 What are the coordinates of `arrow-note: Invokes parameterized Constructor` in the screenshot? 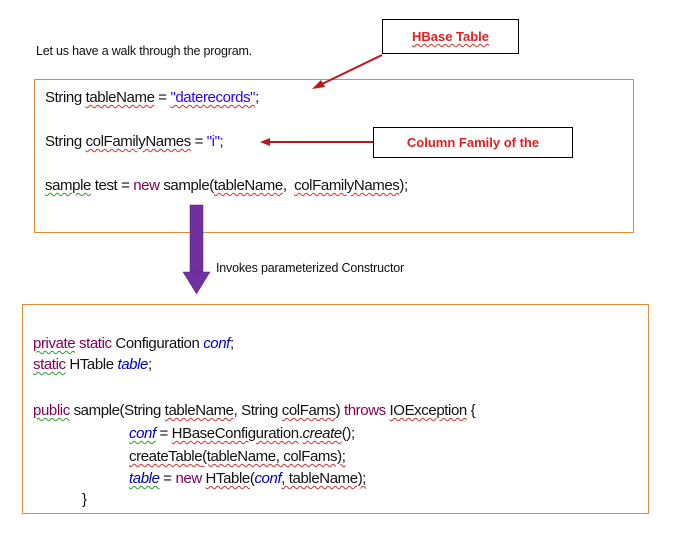 It's located at (310, 268).